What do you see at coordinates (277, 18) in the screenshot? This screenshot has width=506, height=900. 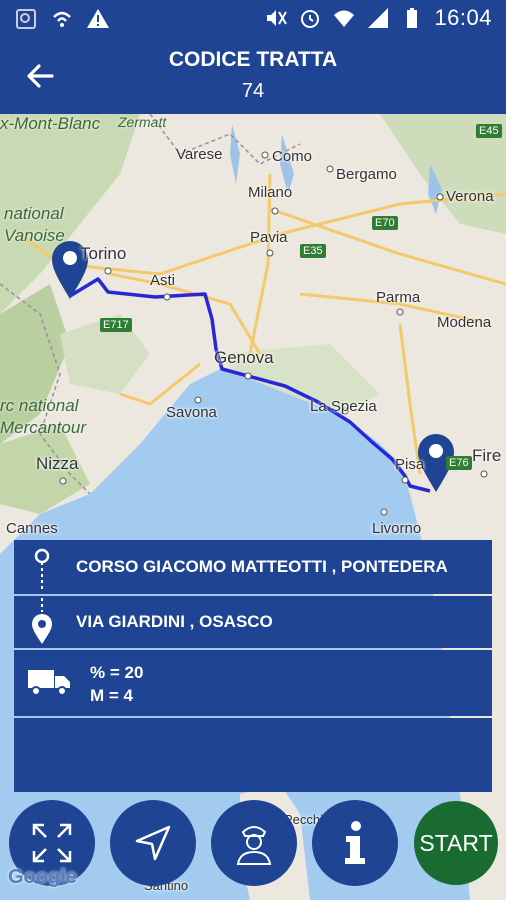 I see `mute-icon` at bounding box center [277, 18].